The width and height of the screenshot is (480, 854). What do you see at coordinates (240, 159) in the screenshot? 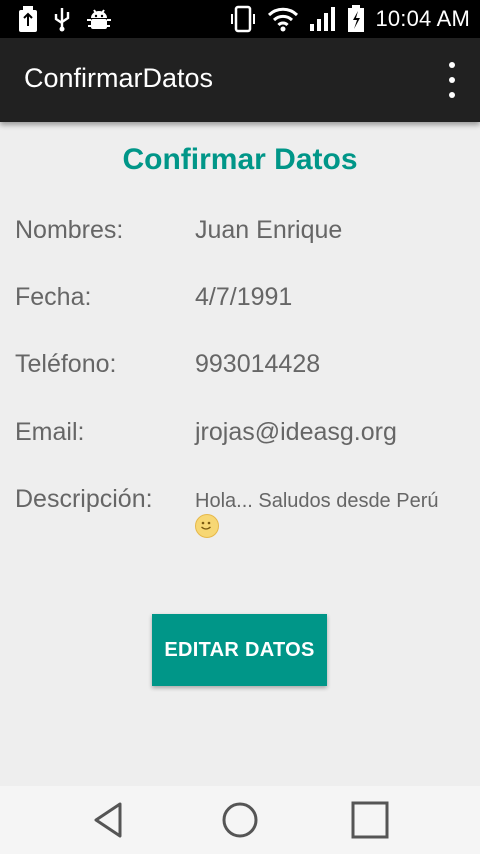
I see `page-heading: Confirmar Datos` at bounding box center [240, 159].